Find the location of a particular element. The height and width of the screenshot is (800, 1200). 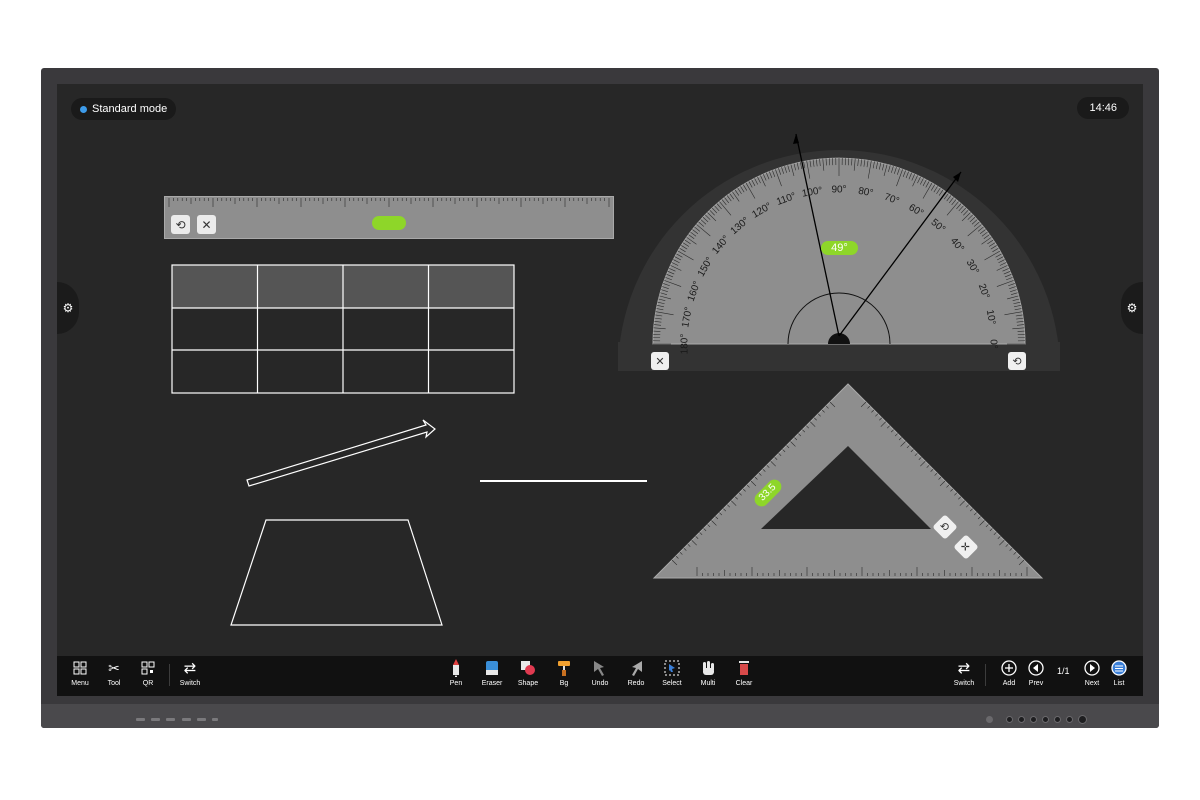

qr-code-icon is located at coordinates (148, 668).